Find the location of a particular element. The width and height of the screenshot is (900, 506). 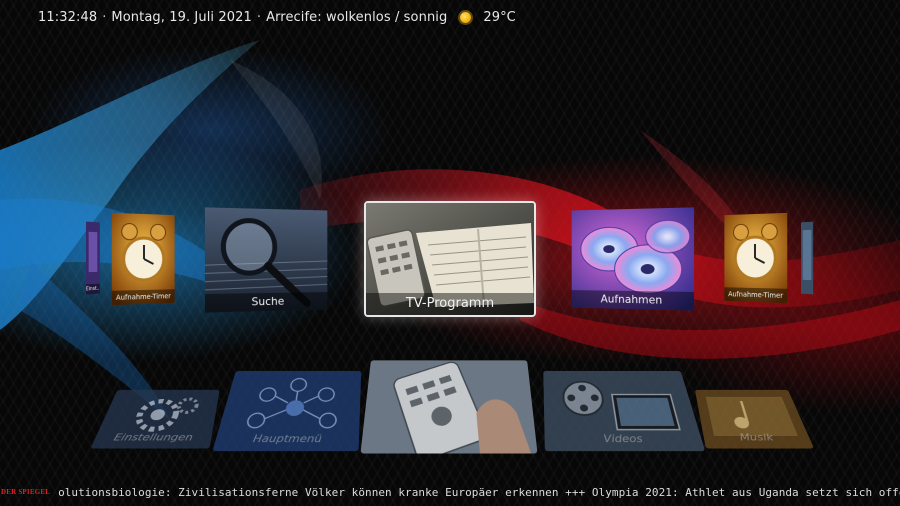

carousel-tile-label: Suche is located at coordinates (266, 302).